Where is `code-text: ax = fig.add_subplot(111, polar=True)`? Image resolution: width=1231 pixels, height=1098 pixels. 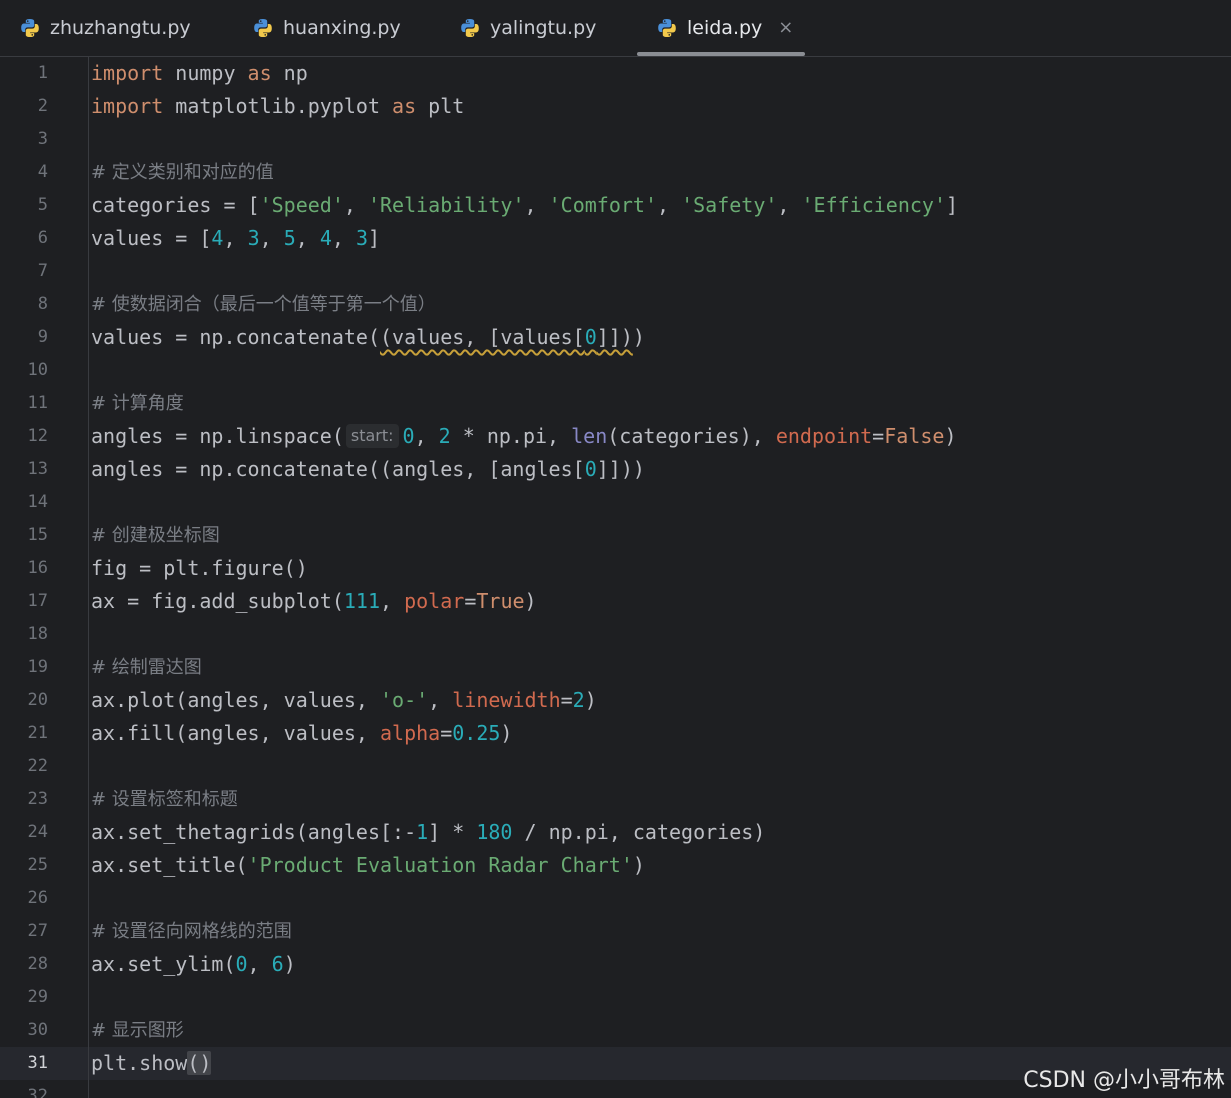
code-text: ax = fig.add_subplot(111, polar=True) is located at coordinates (314, 601).